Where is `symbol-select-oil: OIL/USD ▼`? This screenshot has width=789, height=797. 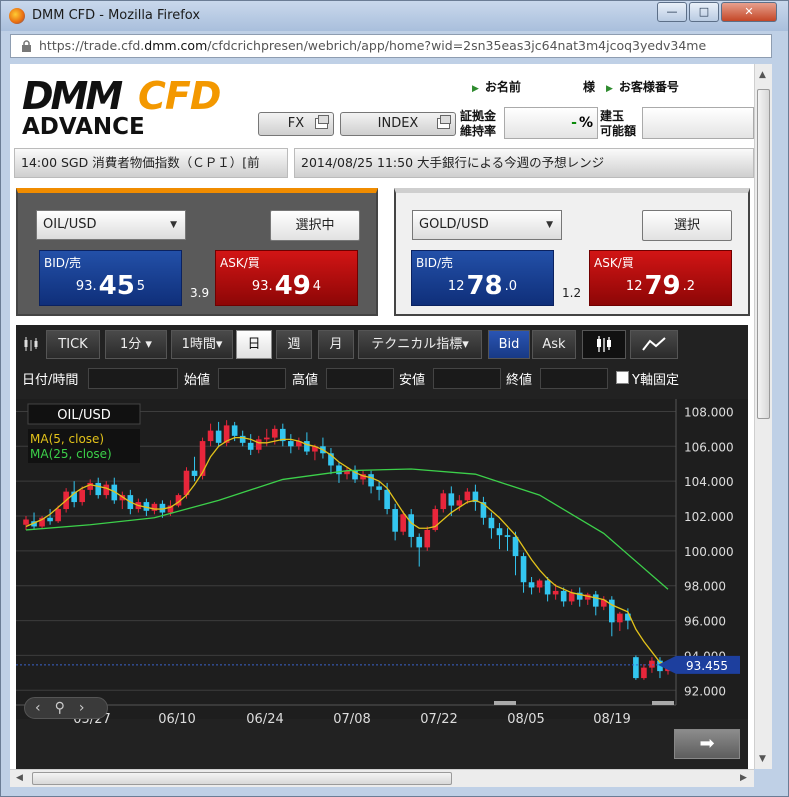
symbol-select-oil: OIL/USD ▼ is located at coordinates (111, 225).